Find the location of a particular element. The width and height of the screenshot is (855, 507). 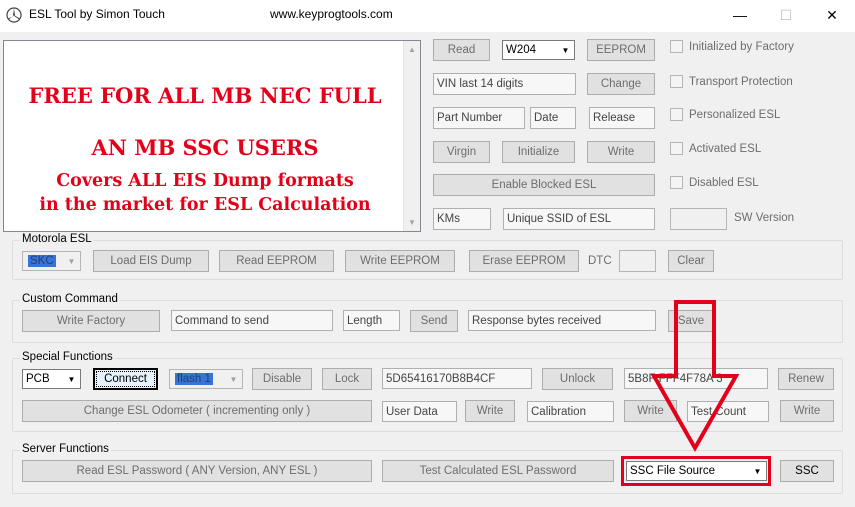

ssid-field: Unique SSID of ESL is located at coordinates (579, 219).